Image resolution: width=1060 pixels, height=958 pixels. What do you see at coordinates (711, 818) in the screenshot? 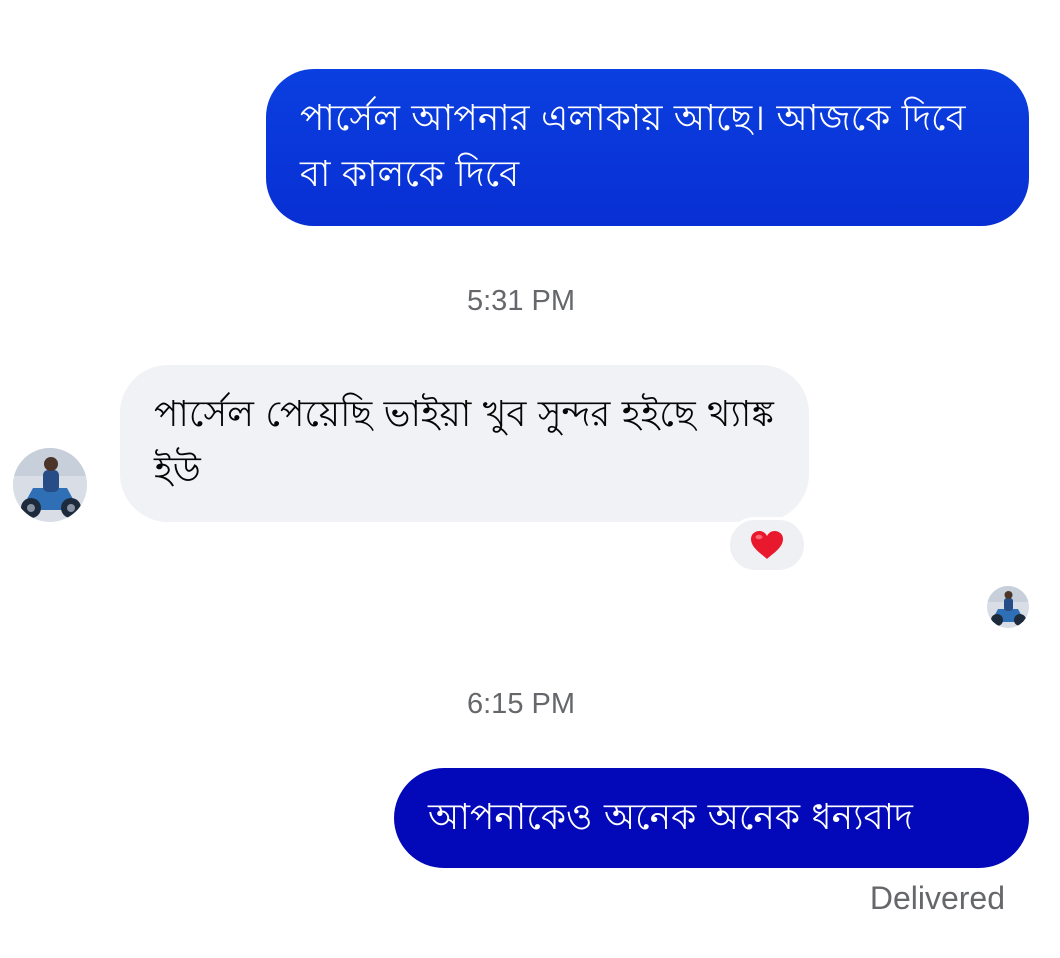
I see `outgoing-message: আপনাকেও অনেক অনেক ধন্যবাদ` at bounding box center [711, 818].